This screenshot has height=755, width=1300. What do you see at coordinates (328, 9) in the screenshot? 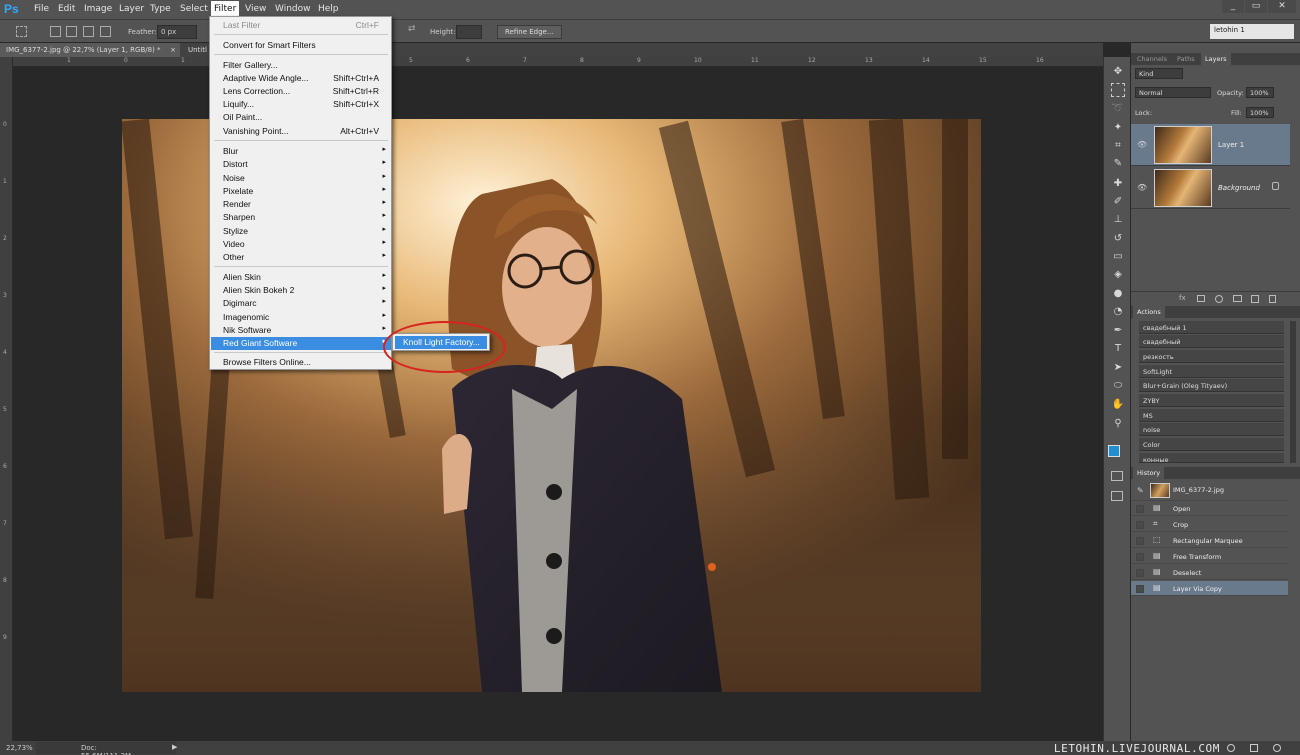
I see `menu-help: Help` at bounding box center [328, 9].